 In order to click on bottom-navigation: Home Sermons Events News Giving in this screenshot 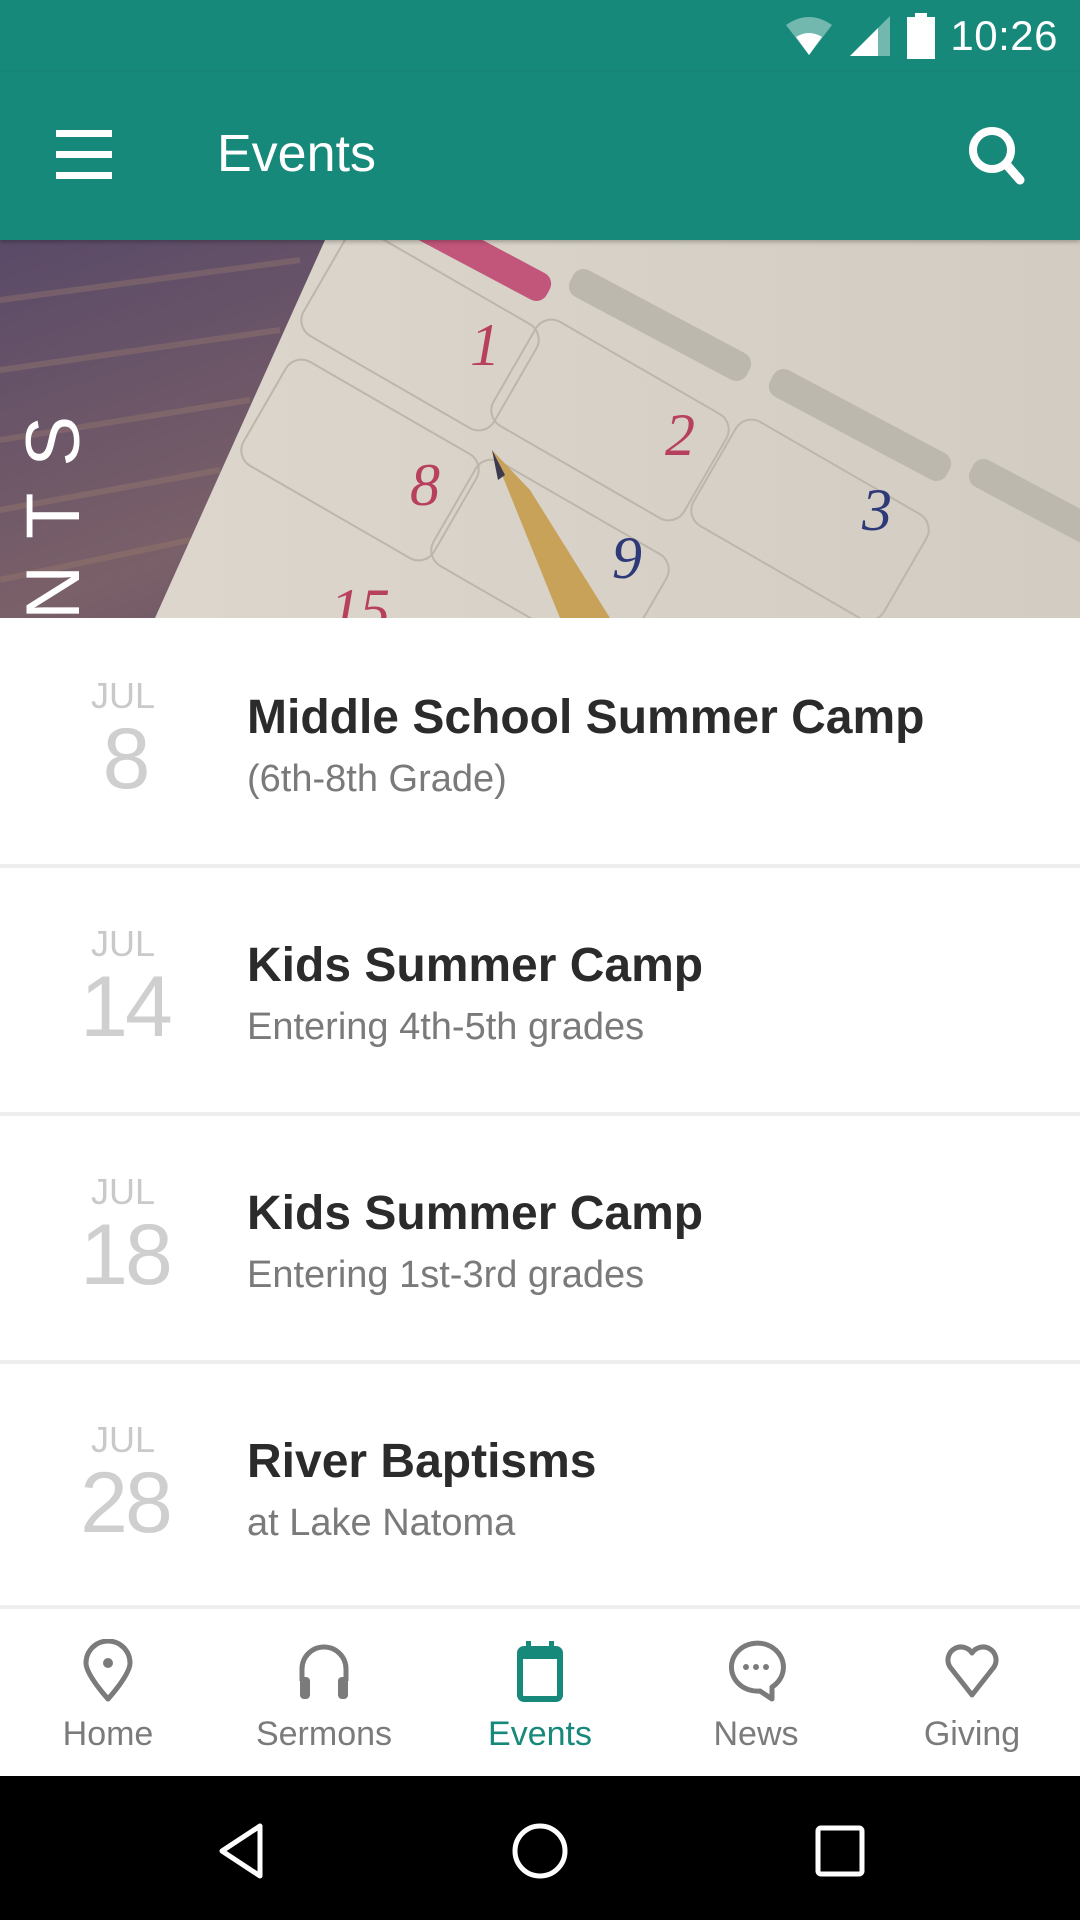, I will do `click(540, 1692)`.